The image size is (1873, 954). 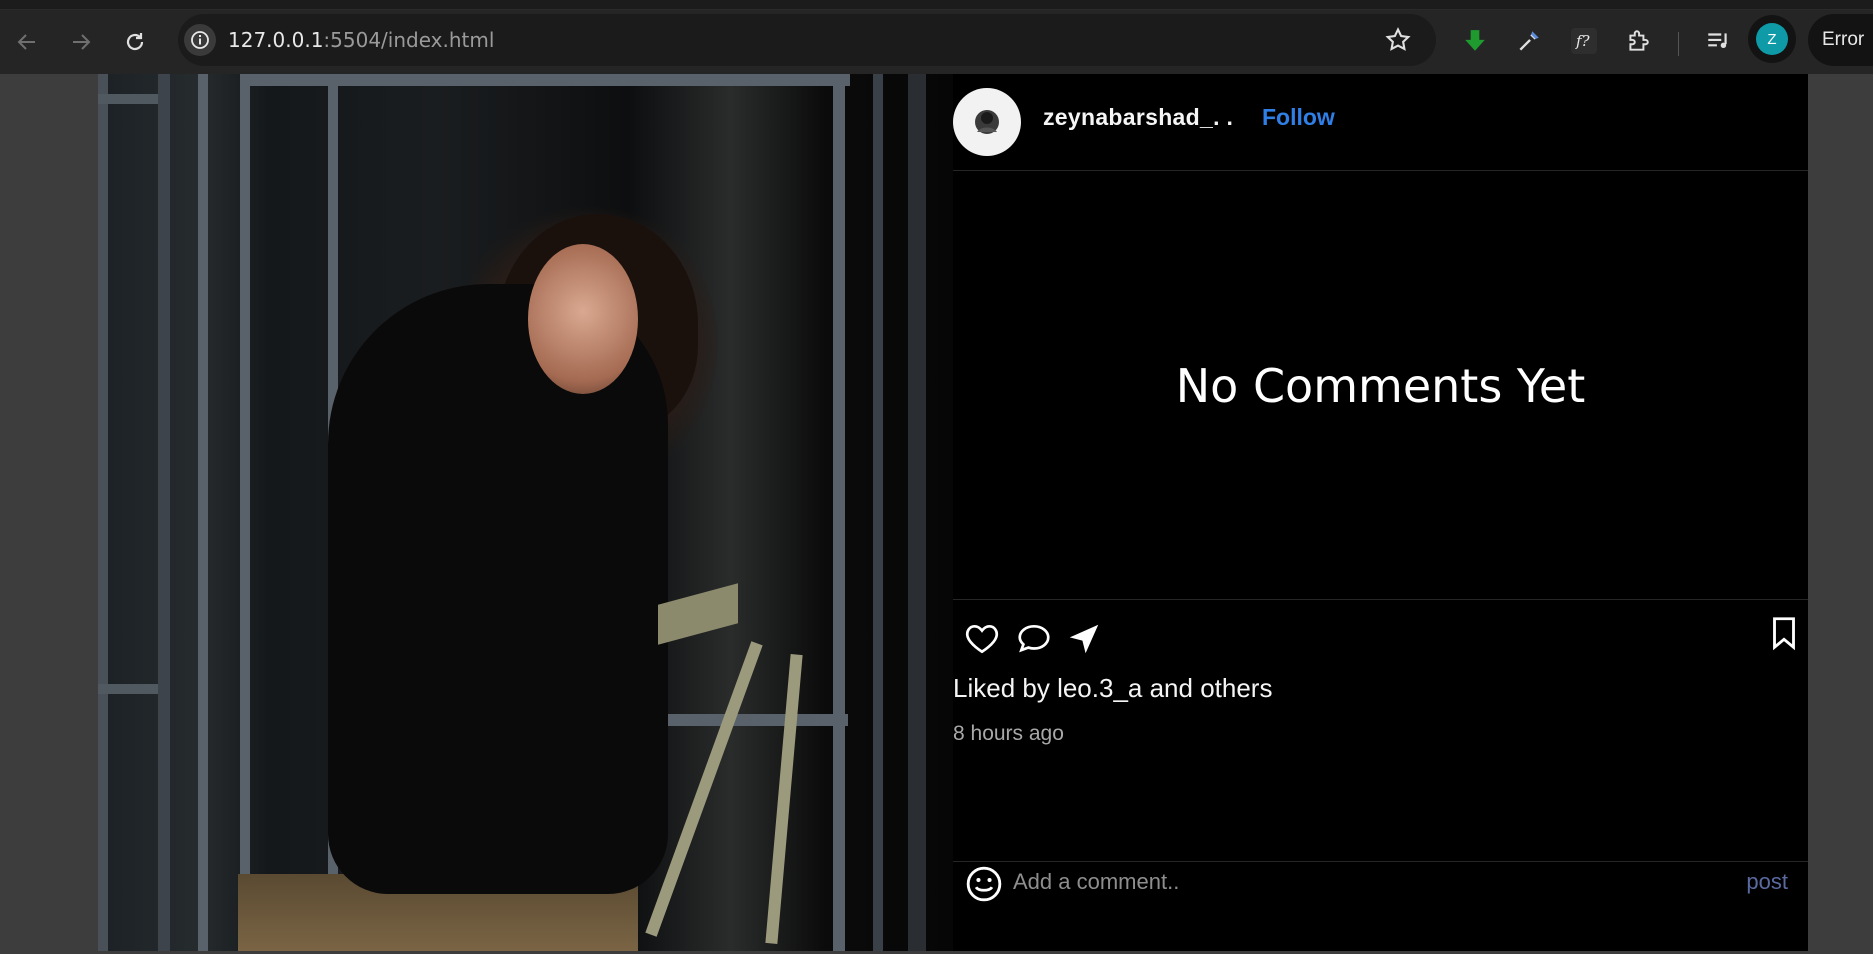 I want to click on svg-text: f?, so click(x=1583, y=41).